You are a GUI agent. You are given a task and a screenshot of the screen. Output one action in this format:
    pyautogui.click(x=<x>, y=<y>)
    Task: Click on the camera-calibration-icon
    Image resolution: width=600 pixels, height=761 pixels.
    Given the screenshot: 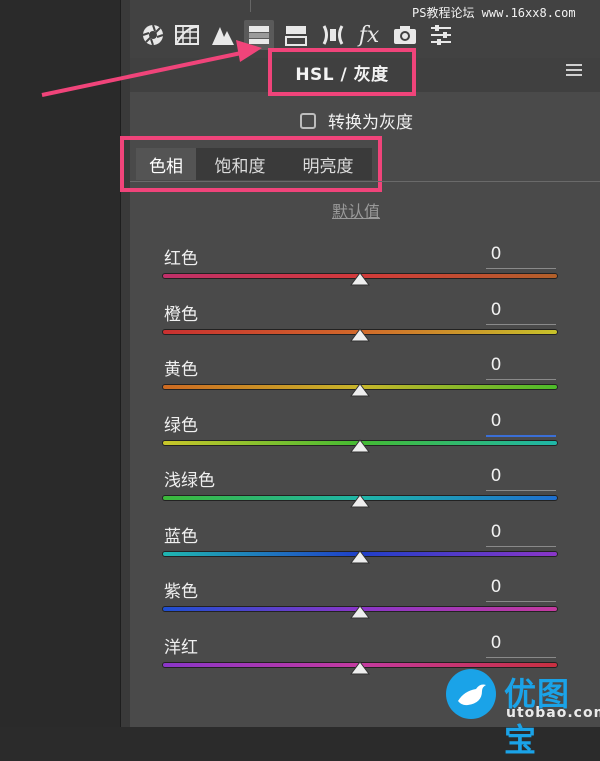 What is the action you would take?
    pyautogui.click(x=405, y=35)
    